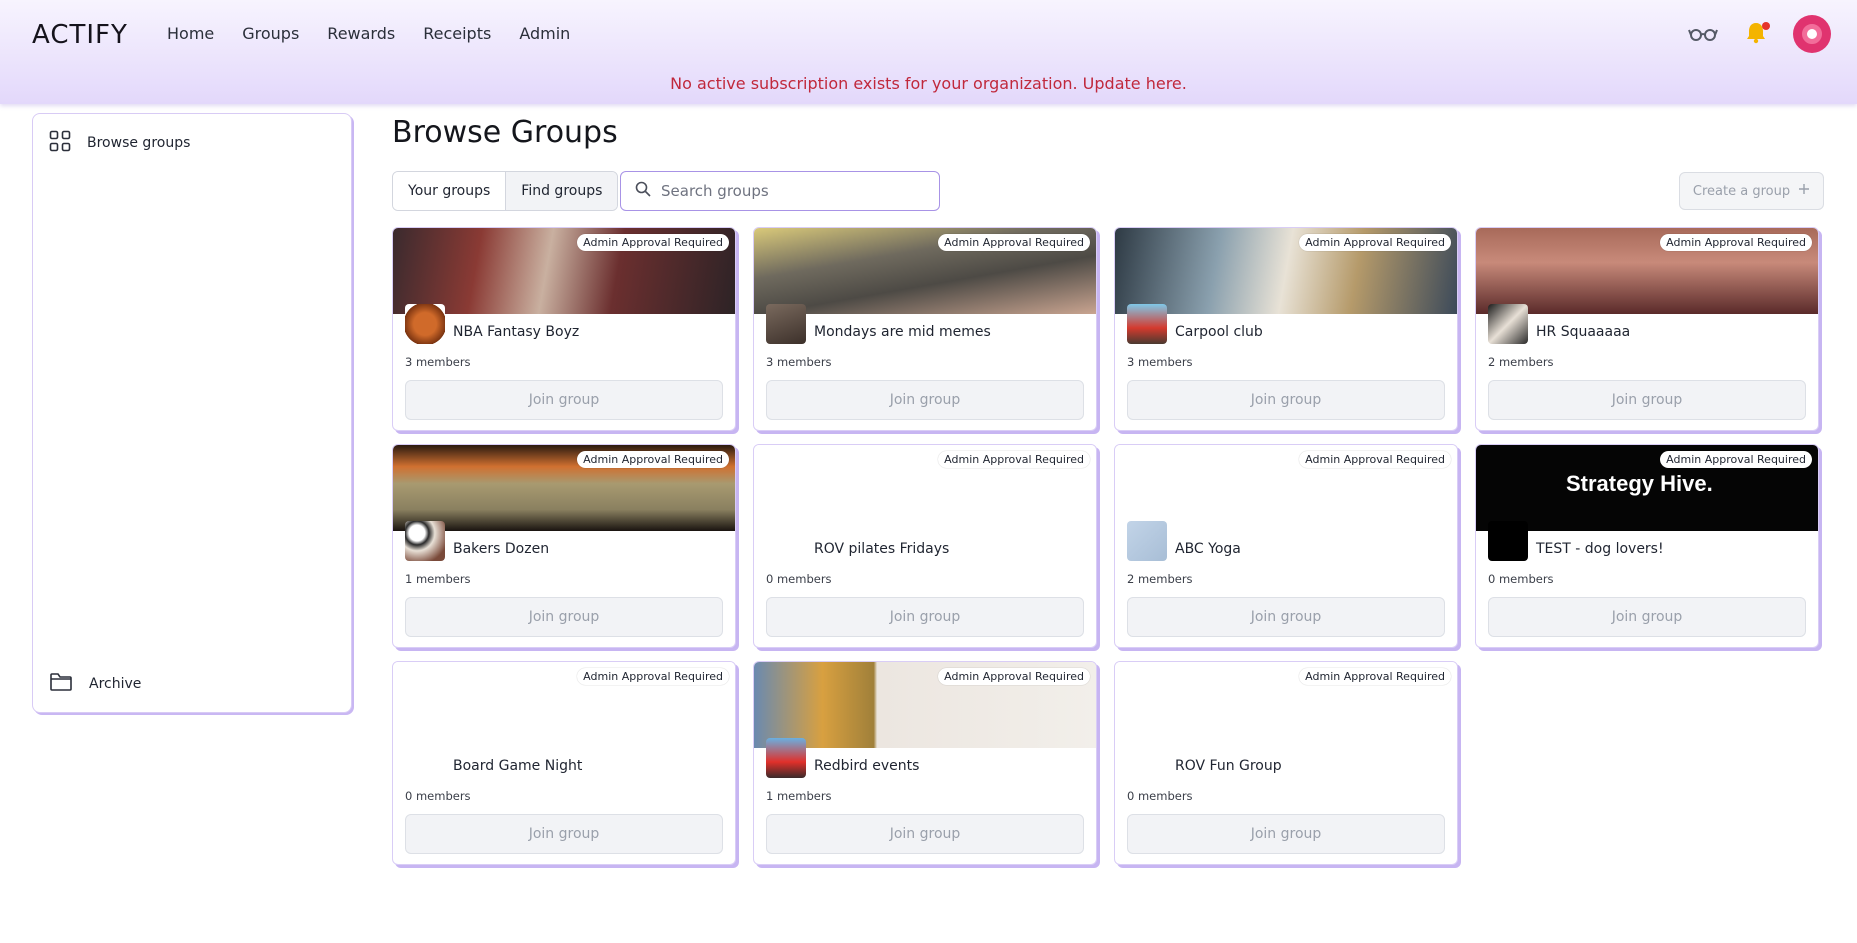 This screenshot has height=943, width=1857. What do you see at coordinates (190, 33) in the screenshot?
I see `nav-home: Home` at bounding box center [190, 33].